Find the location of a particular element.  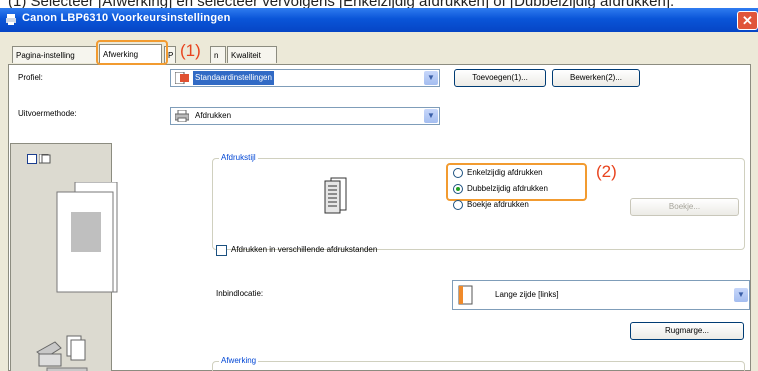

close-icon: ✕ is located at coordinates (747, 20).